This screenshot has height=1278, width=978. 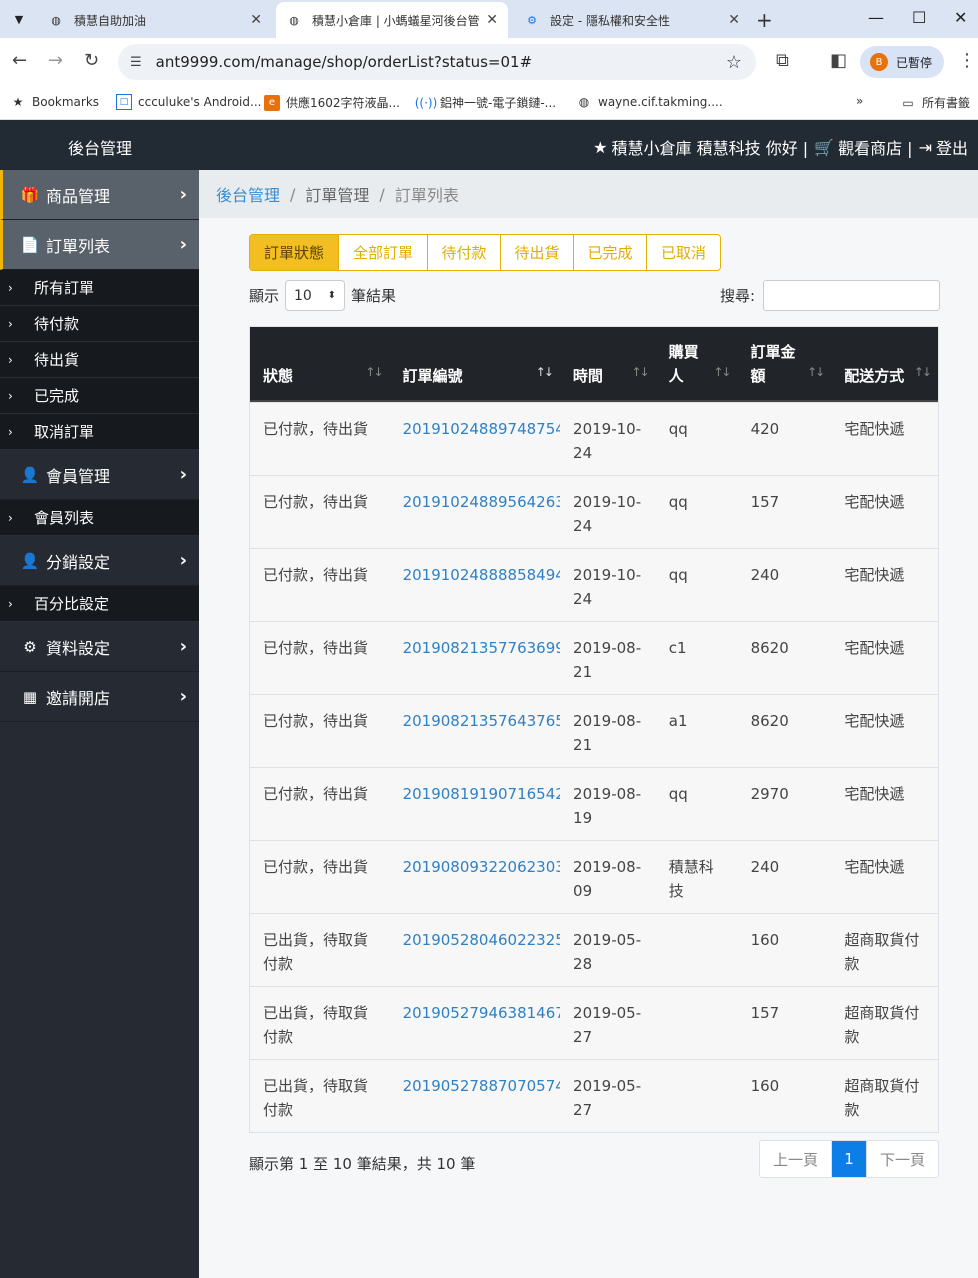 What do you see at coordinates (475, 512) in the screenshot?
I see `cell-order-id: 20191024889564263` at bounding box center [475, 512].